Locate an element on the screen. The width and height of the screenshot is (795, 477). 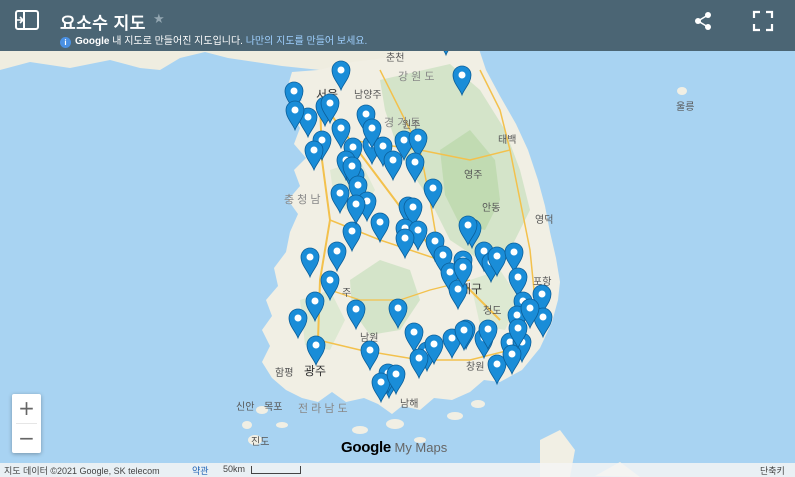
zoom-in-button: + is located at coordinates (26, 408).